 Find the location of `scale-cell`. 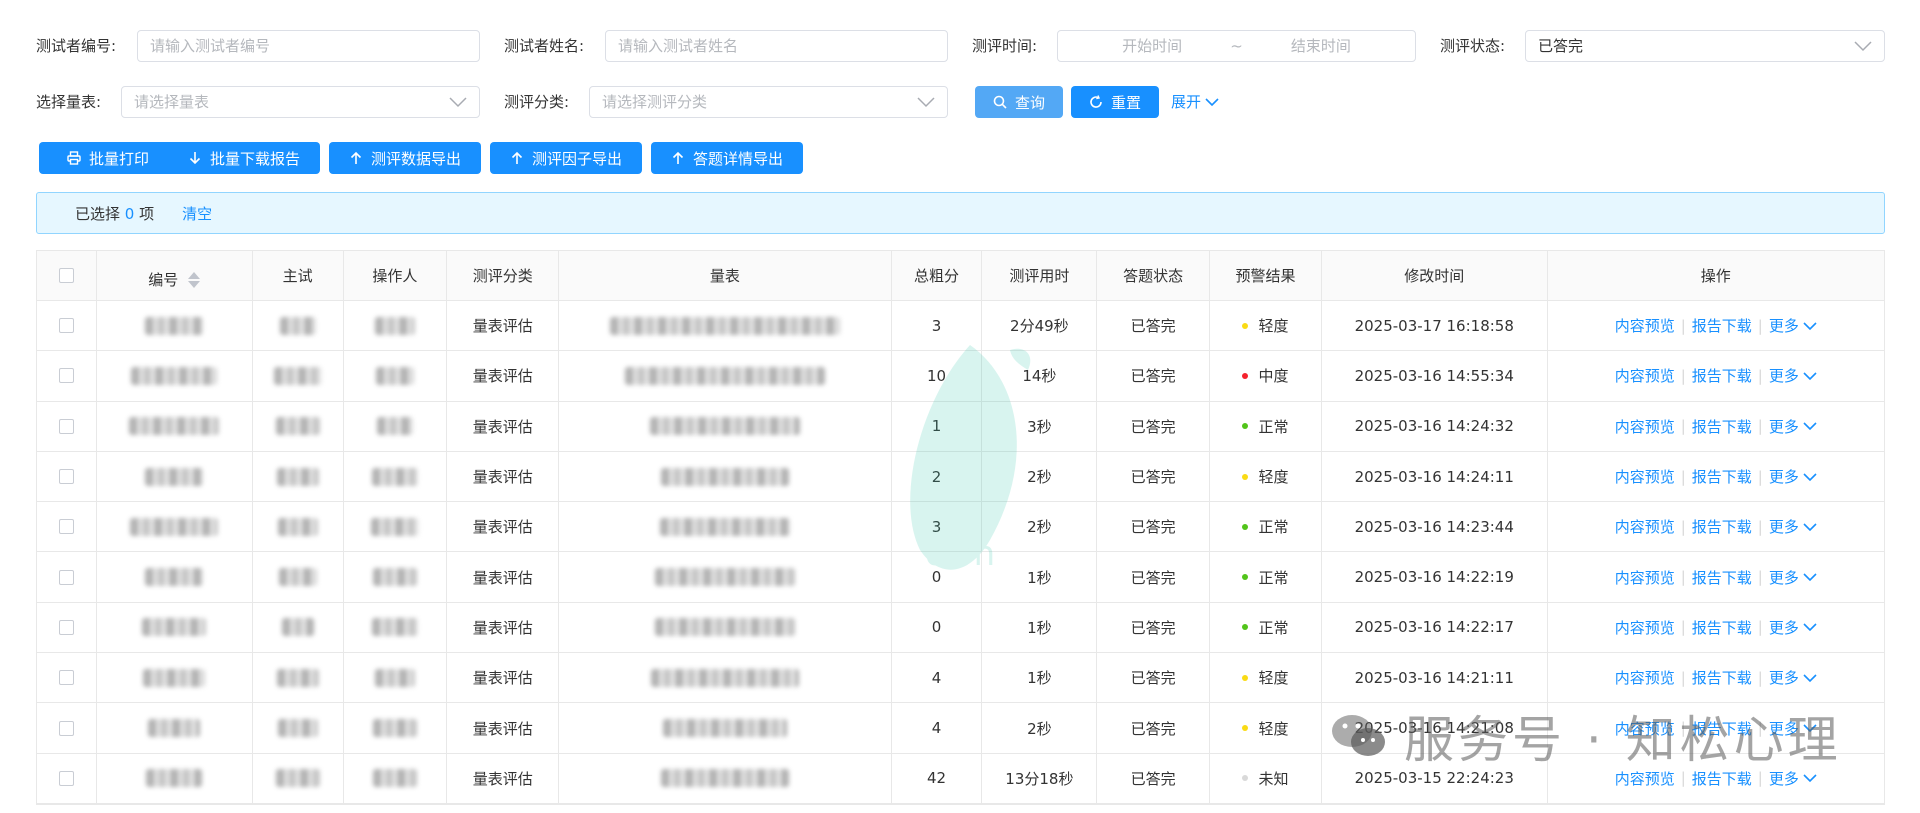

scale-cell is located at coordinates (725, 426).